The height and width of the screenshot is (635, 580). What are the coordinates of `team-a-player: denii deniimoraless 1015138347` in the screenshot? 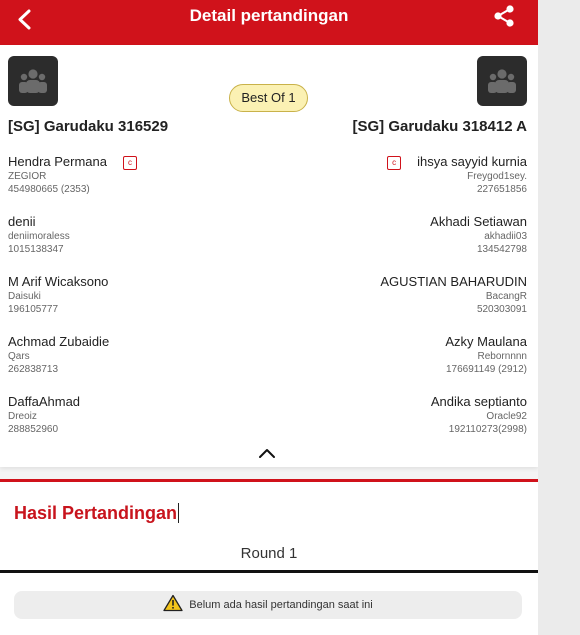 It's located at (138, 235).